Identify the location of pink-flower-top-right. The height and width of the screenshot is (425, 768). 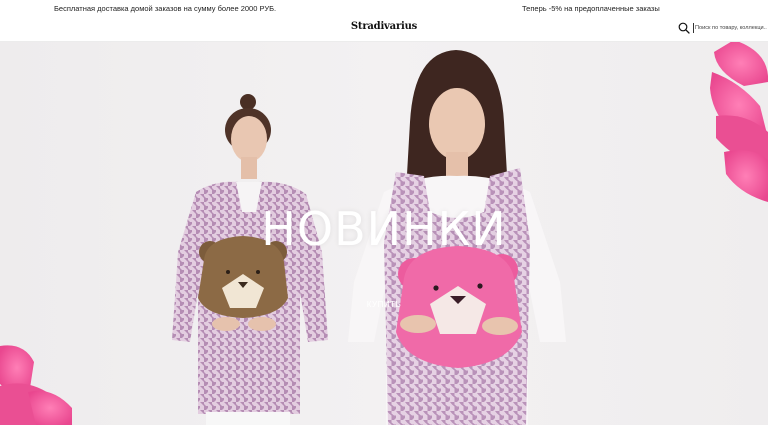
(739, 122).